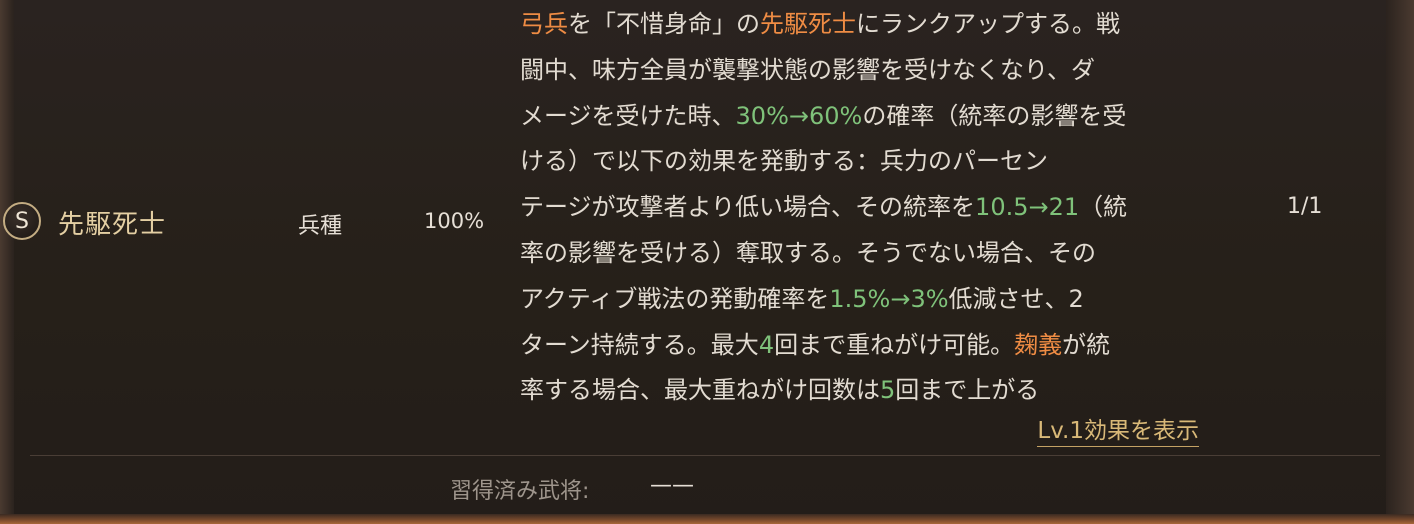 This screenshot has height=524, width=1414. I want to click on show-lv1-effect-link: Lv.1効果を表示, so click(1118, 429).